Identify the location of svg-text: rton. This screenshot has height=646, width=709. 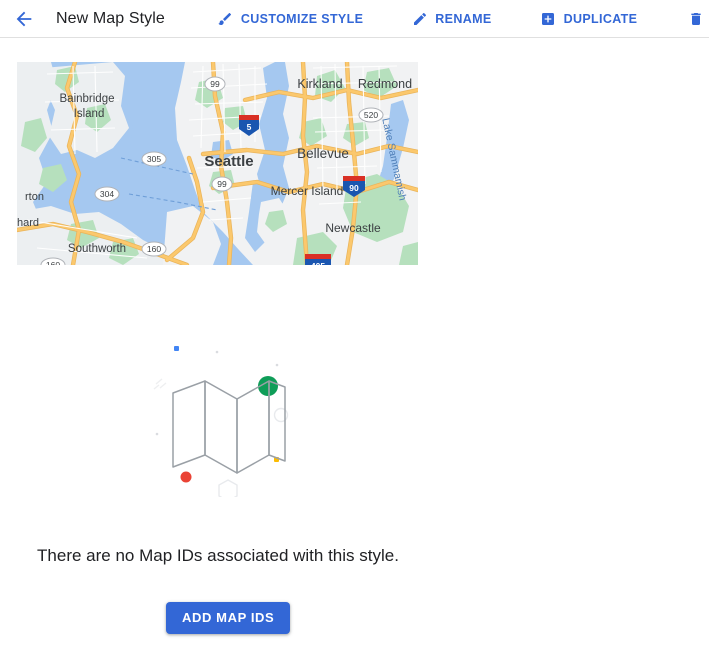
(34, 197).